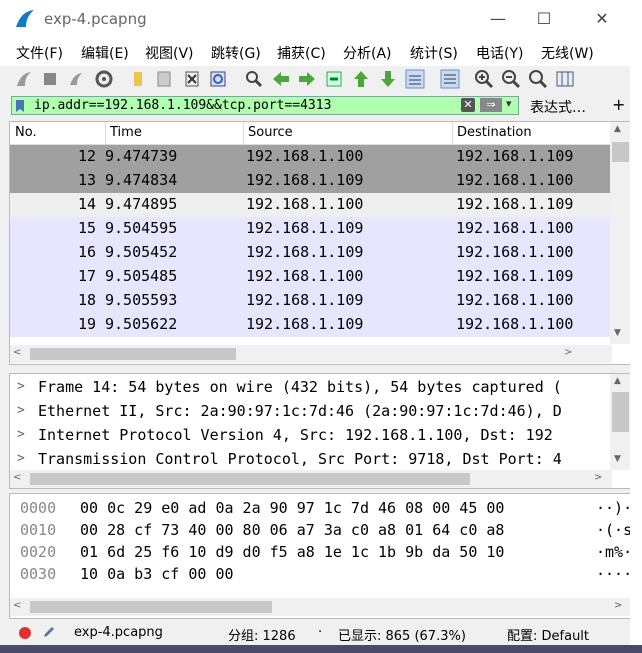  Describe the element at coordinates (388, 79) in the screenshot. I see `last-packet-icon` at that location.